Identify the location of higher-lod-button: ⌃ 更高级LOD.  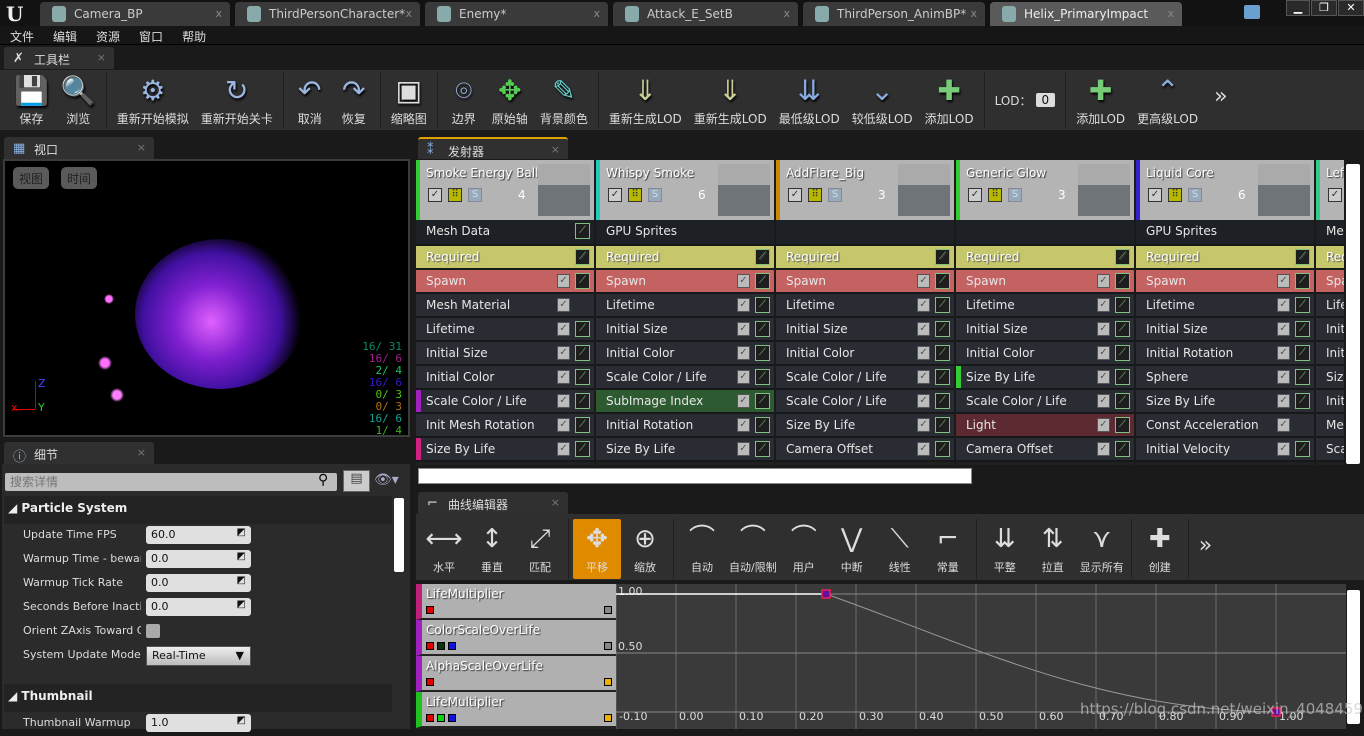
(1167, 100).